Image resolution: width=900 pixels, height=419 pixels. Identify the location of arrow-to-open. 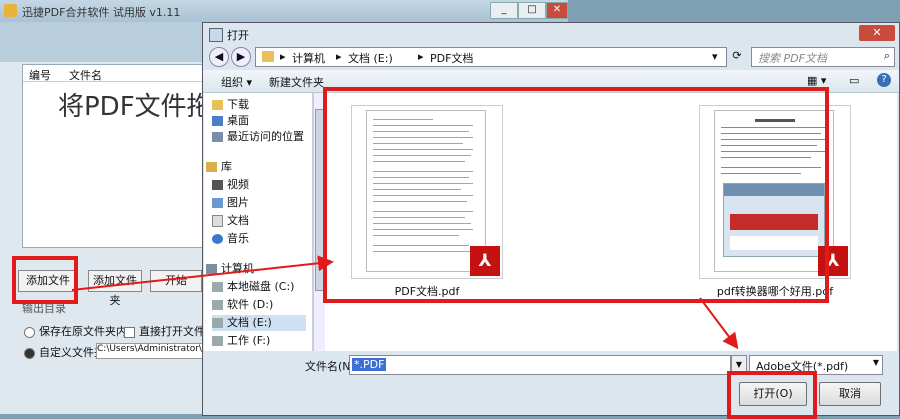
(719, 323).